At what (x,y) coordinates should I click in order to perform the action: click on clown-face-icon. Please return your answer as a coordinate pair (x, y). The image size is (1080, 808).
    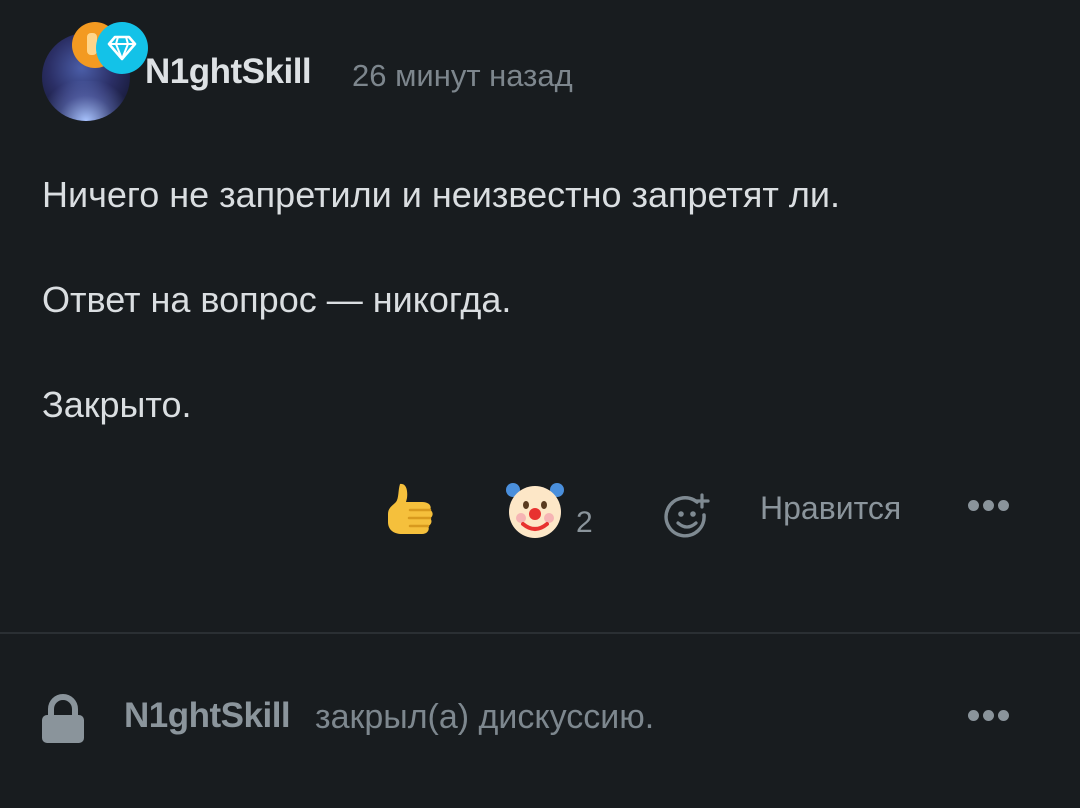
    Looking at the image, I should click on (535, 512).